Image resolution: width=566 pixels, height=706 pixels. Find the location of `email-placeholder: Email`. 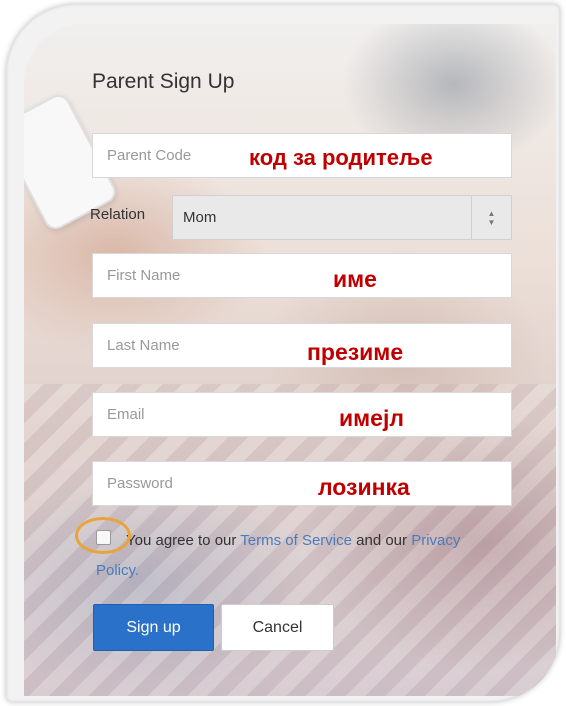

email-placeholder: Email is located at coordinates (126, 414).